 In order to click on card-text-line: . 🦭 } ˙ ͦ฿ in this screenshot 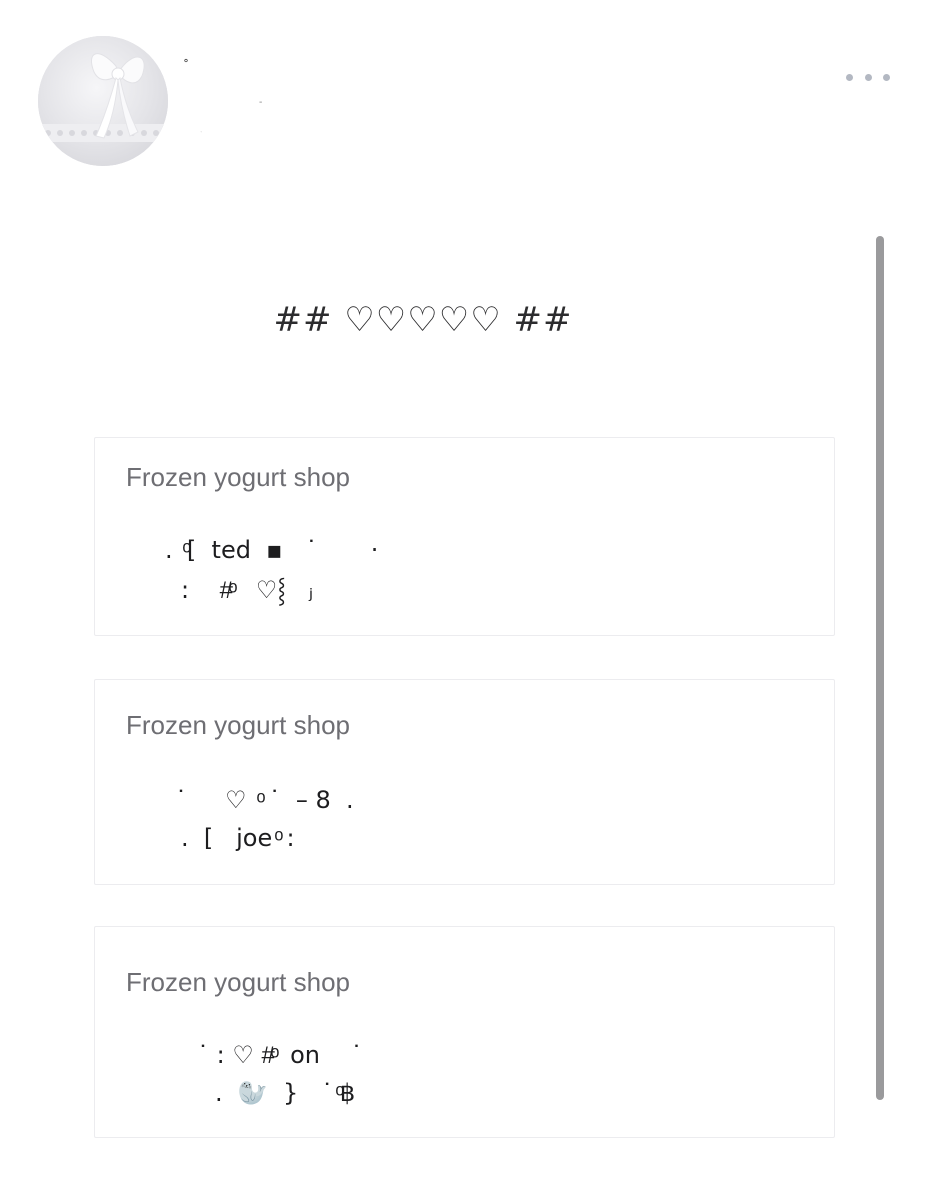, I will do `click(285, 1093)`.